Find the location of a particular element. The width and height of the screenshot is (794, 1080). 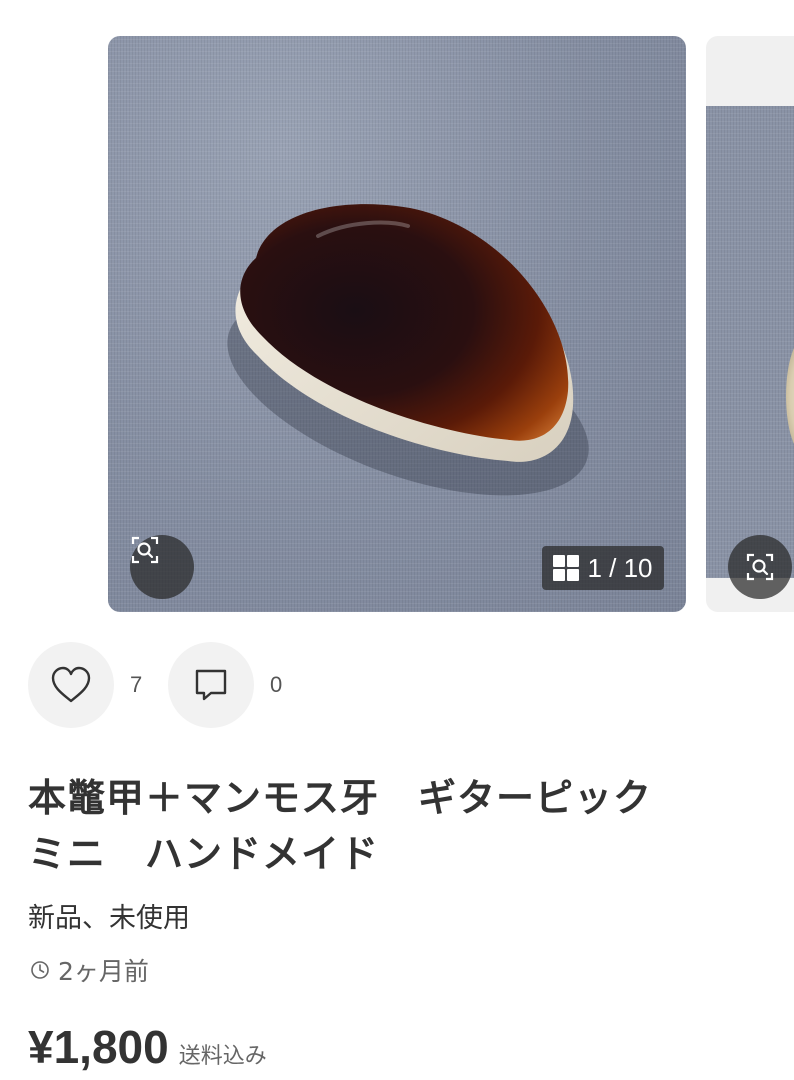

guitar-pick-illustration is located at coordinates (408, 350).